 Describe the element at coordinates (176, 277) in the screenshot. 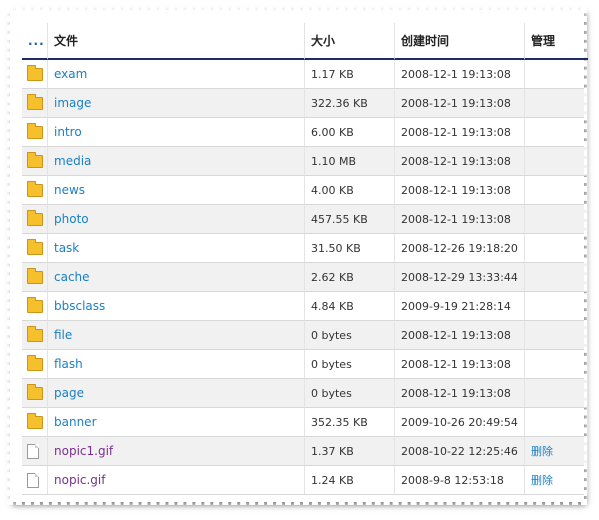

I see `name-cell: cache` at that location.